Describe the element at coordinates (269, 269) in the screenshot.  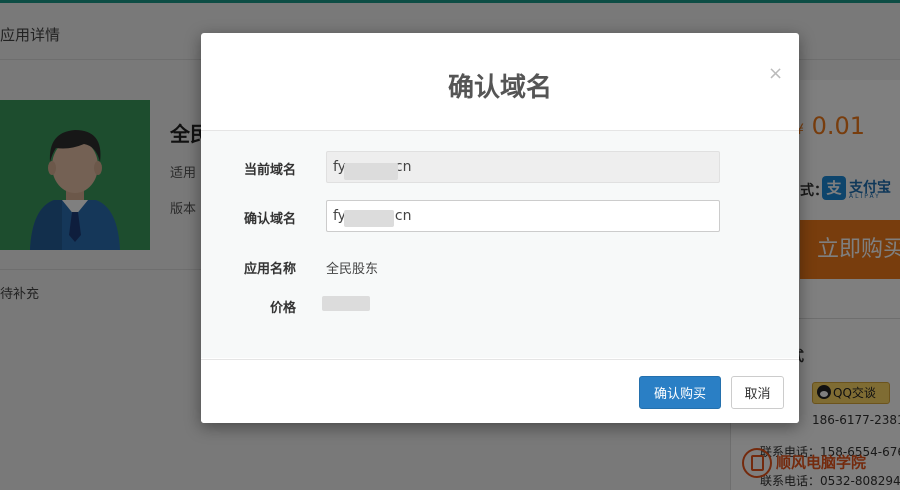
I see `app-name-label: 应用名称` at that location.